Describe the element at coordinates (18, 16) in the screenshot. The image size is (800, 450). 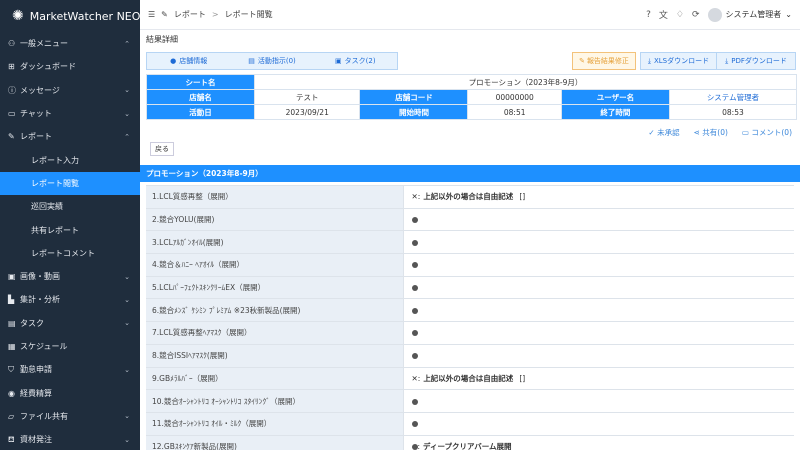
I see `logo-icon: ✺` at that location.